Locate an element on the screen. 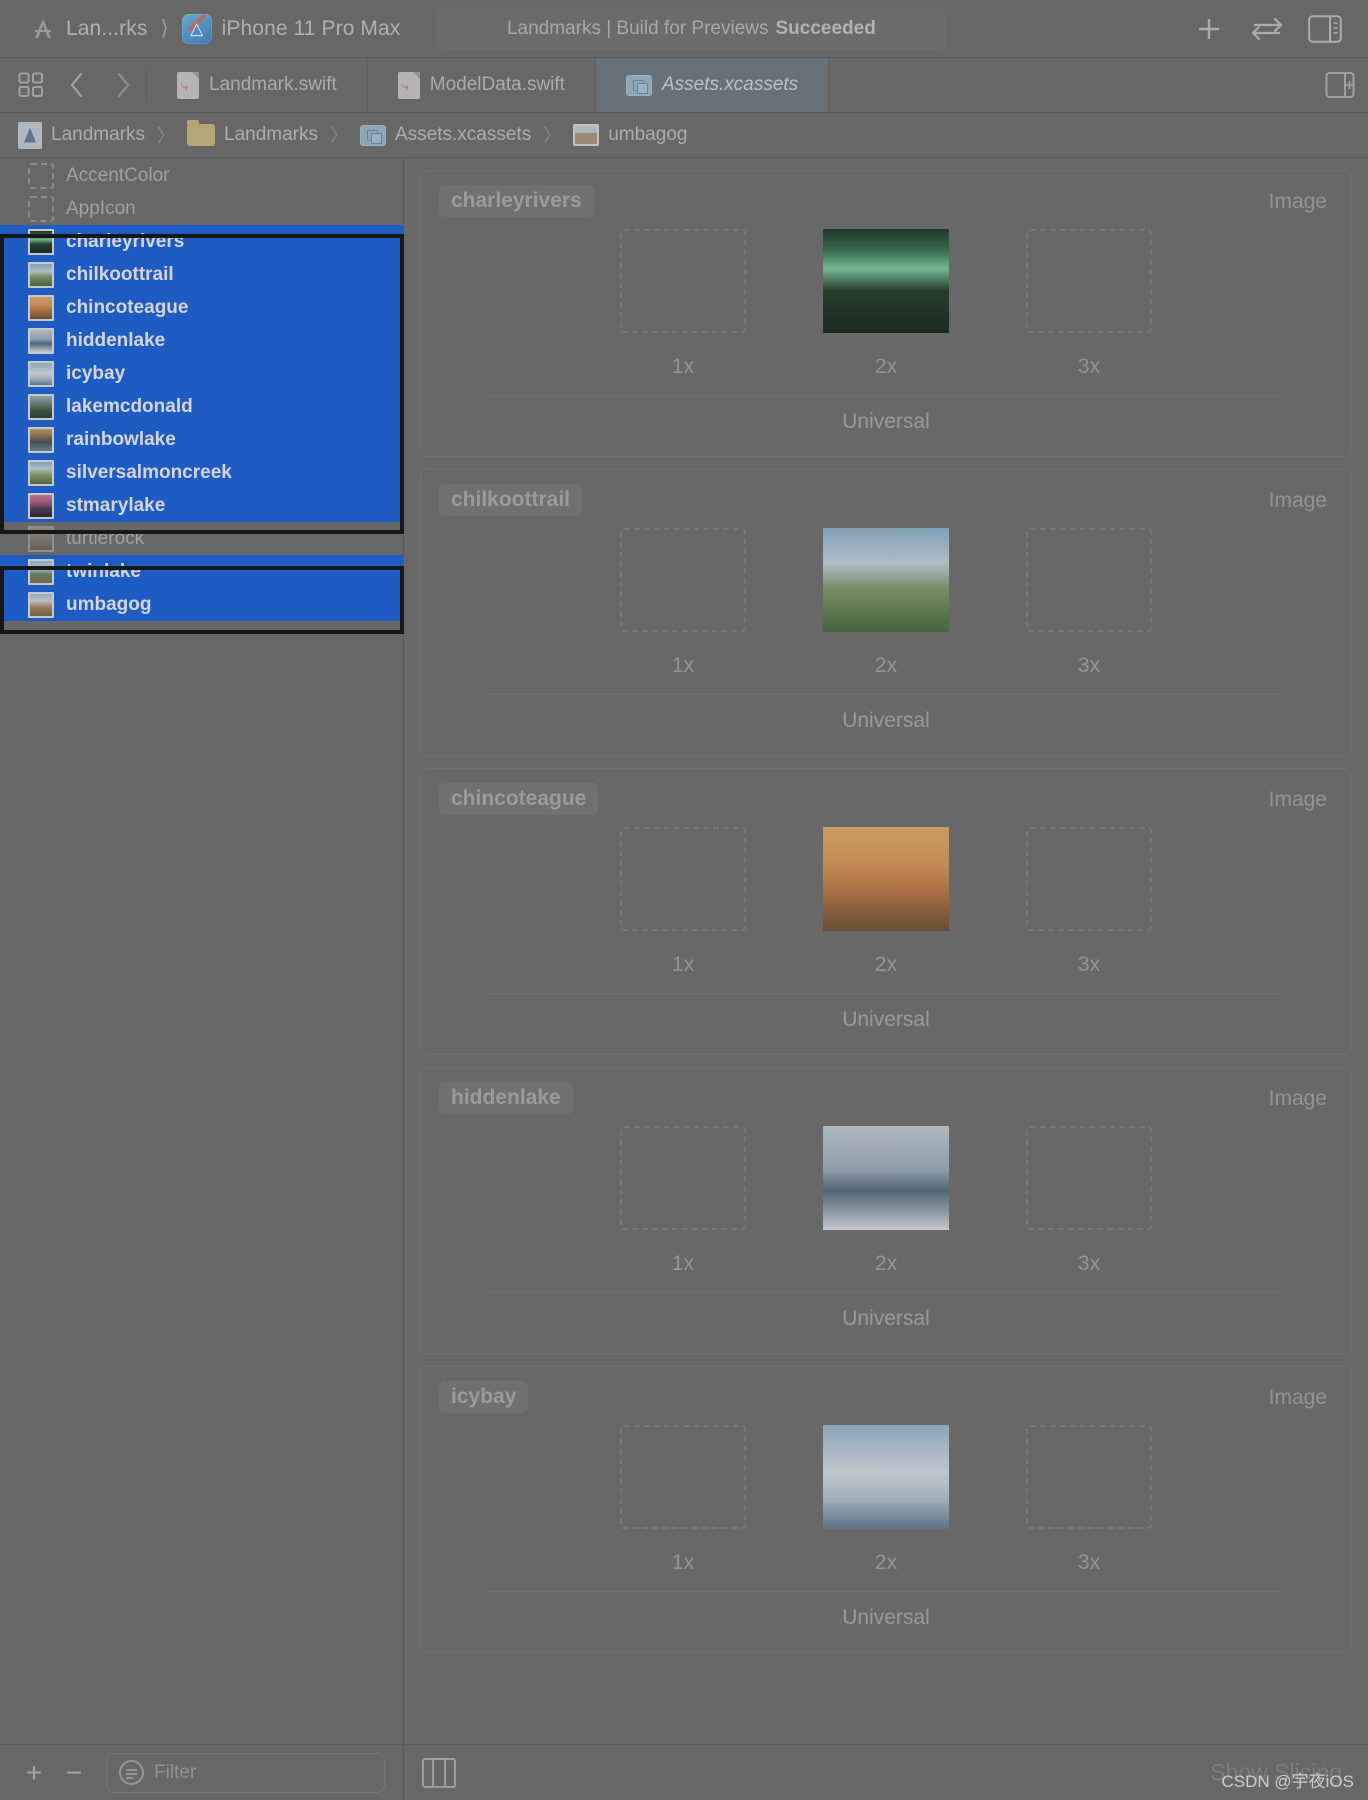 This screenshot has width=1368, height=1800. breadcrumb-label: Assets.xcassets is located at coordinates (463, 134).